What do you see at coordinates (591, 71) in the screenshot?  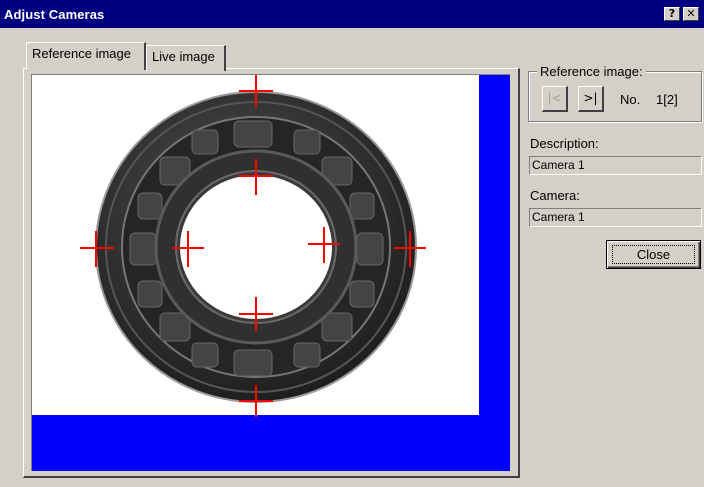 I see `reference-group-legend: Reference image:` at bounding box center [591, 71].